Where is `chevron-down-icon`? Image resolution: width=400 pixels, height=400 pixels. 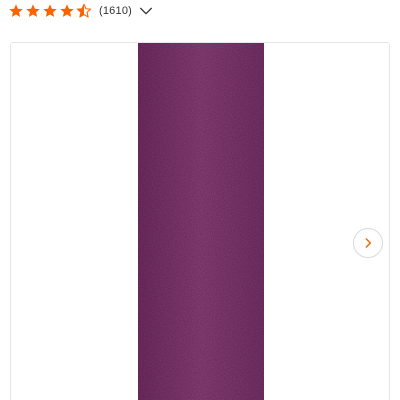 chevron-down-icon is located at coordinates (146, 11).